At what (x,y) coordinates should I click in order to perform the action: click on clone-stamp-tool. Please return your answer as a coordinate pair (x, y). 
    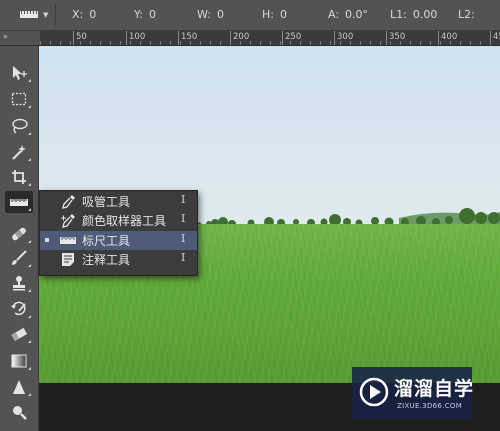
    Looking at the image, I should click on (19, 283).